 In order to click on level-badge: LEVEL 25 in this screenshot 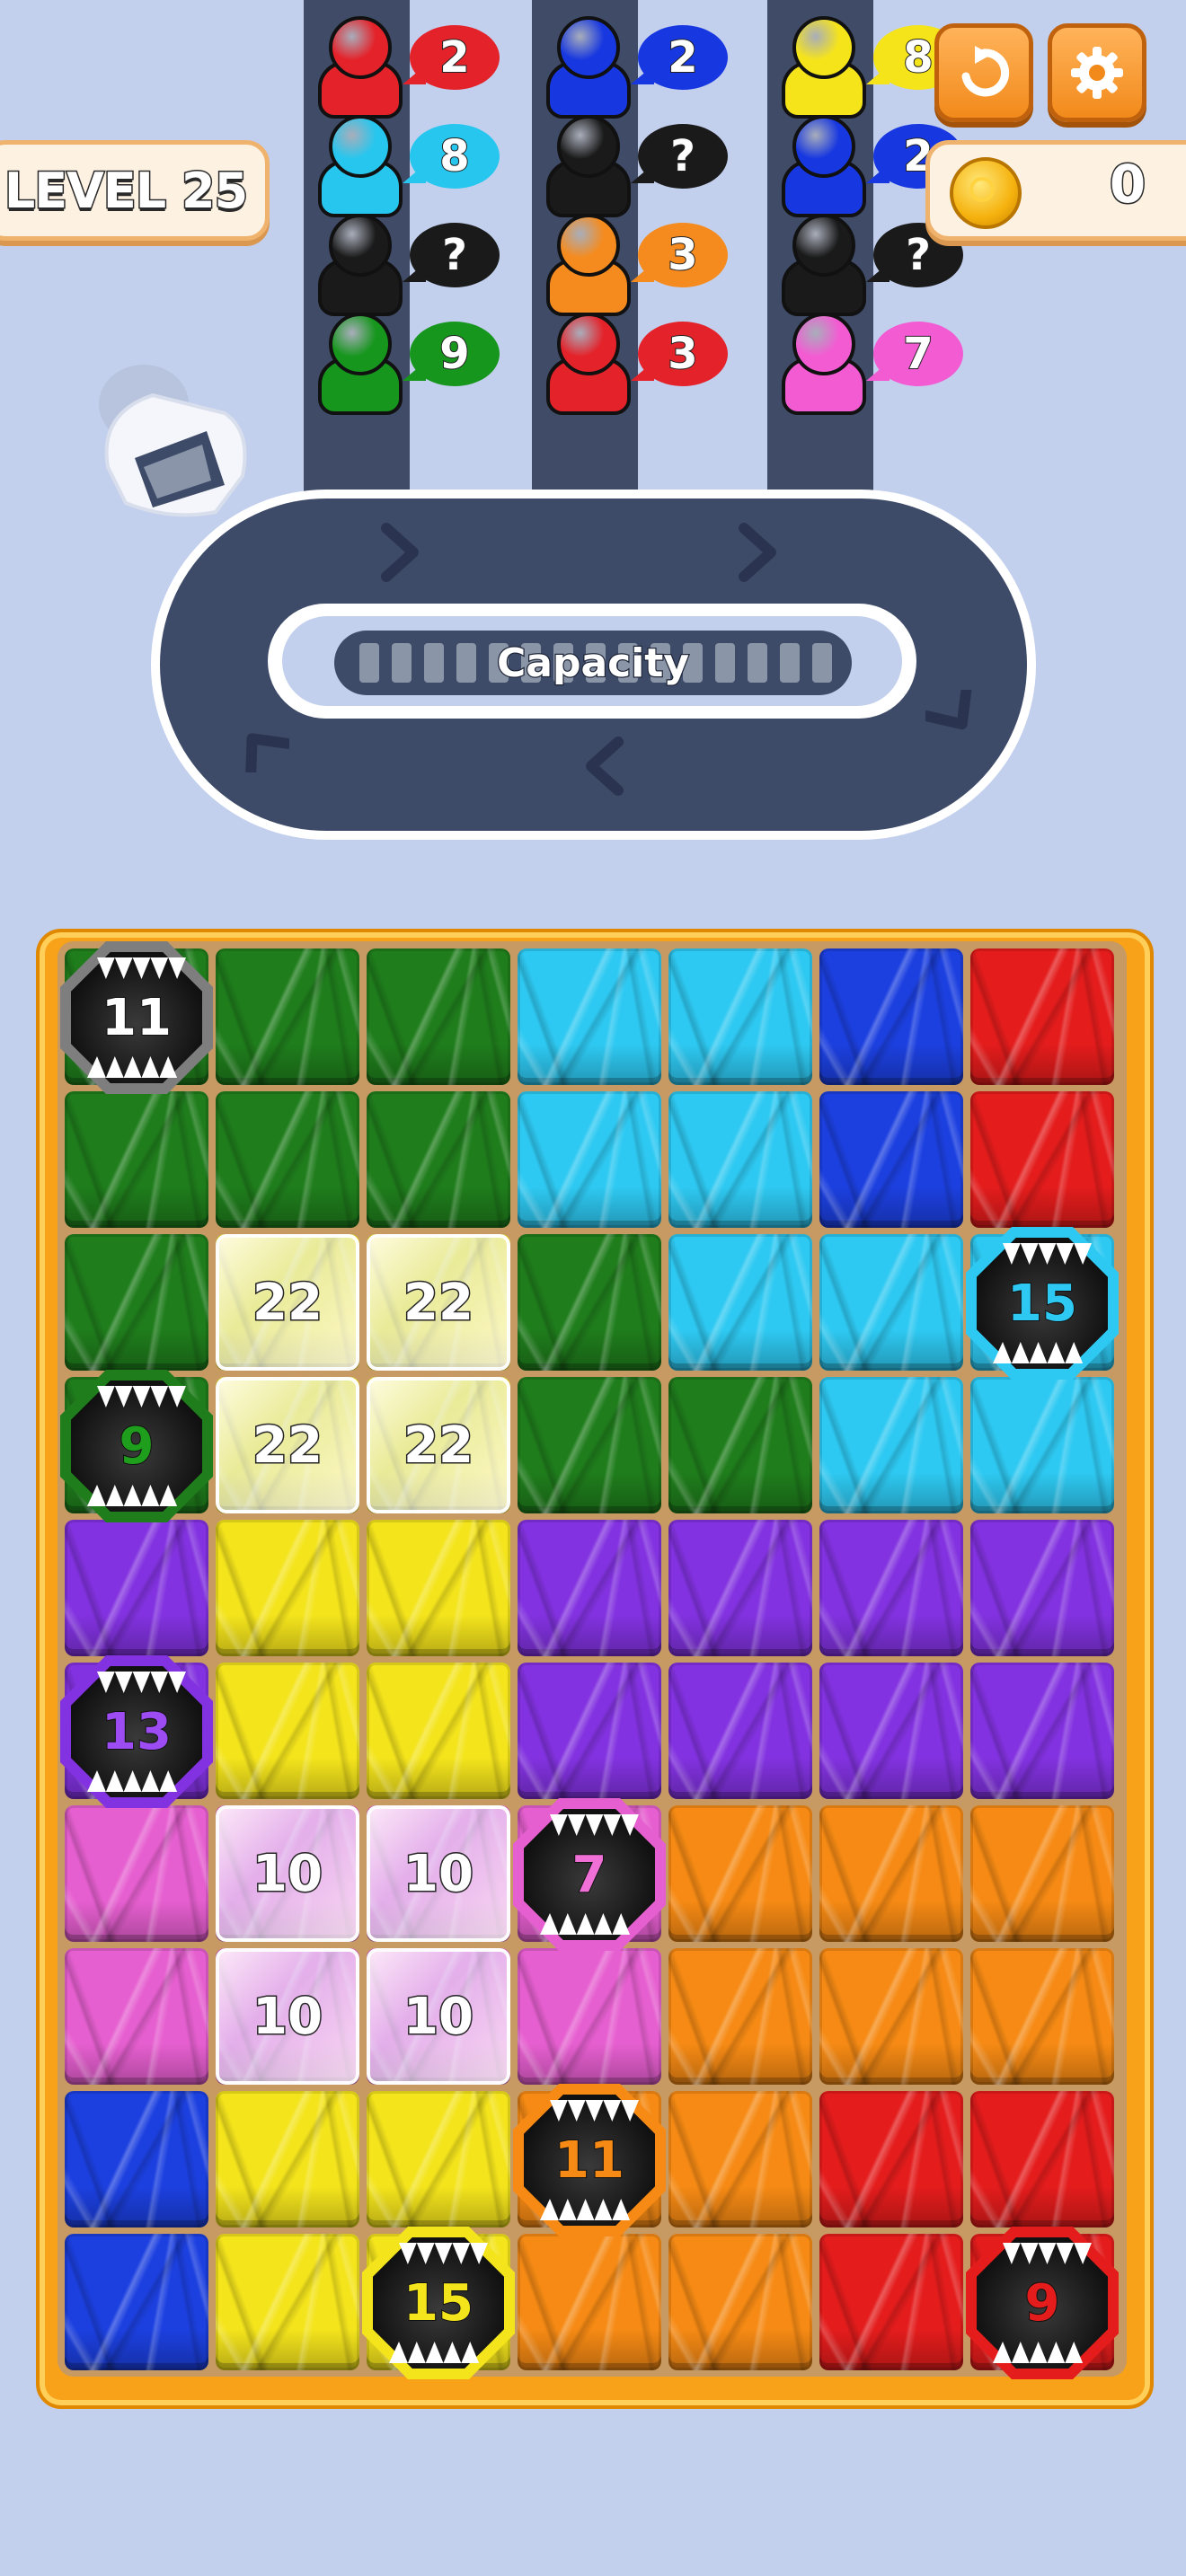, I will do `click(135, 190)`.